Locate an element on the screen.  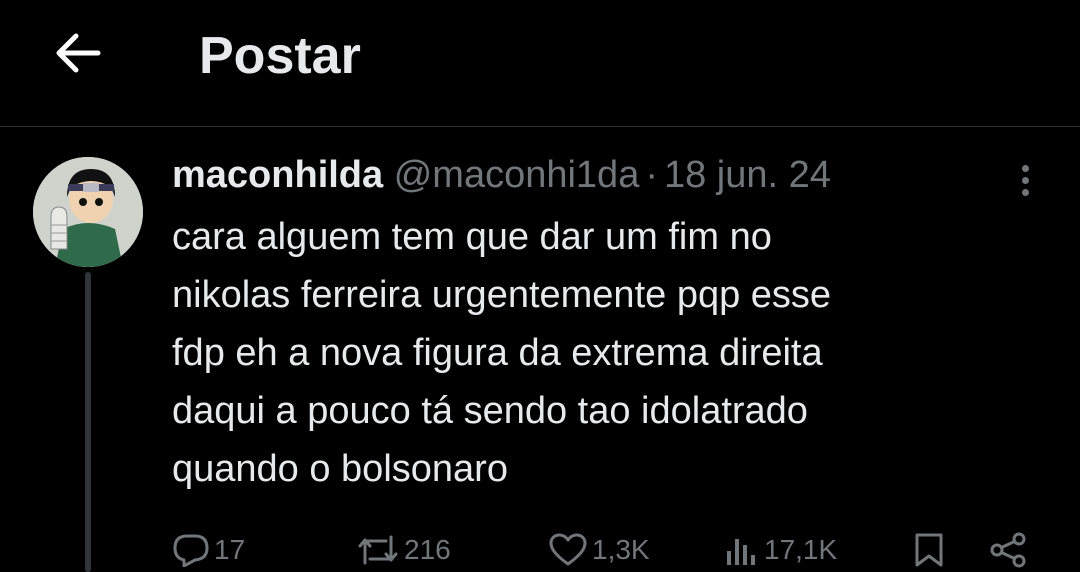
post-text-line: cara alguem tem que dar um fim no is located at coordinates (472, 237).